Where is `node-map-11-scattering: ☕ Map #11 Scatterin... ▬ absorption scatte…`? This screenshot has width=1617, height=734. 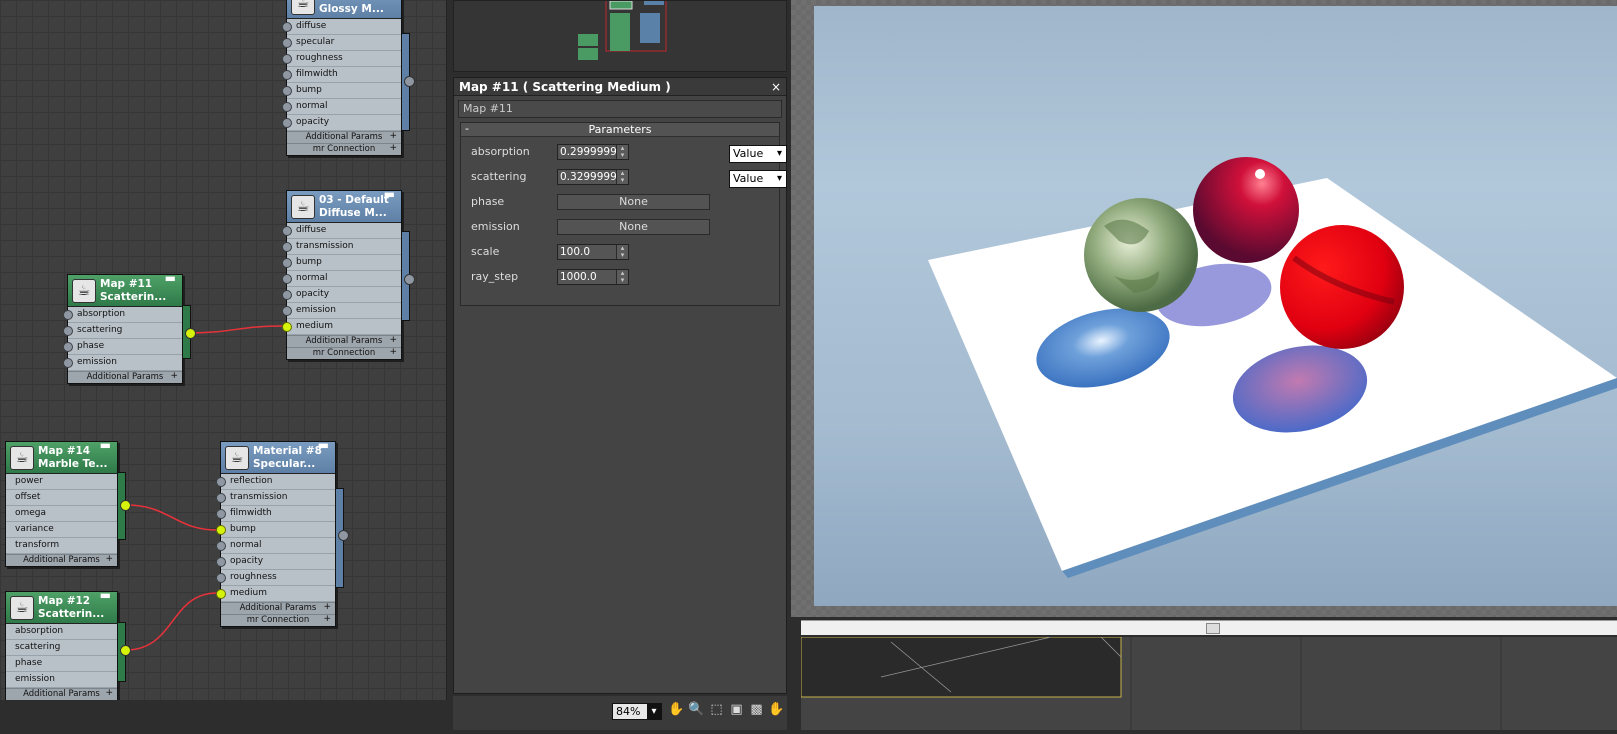
node-map-11-scattering: ☕ Map #11 Scatterin... ▬ absorption scatte… is located at coordinates (129, 328).